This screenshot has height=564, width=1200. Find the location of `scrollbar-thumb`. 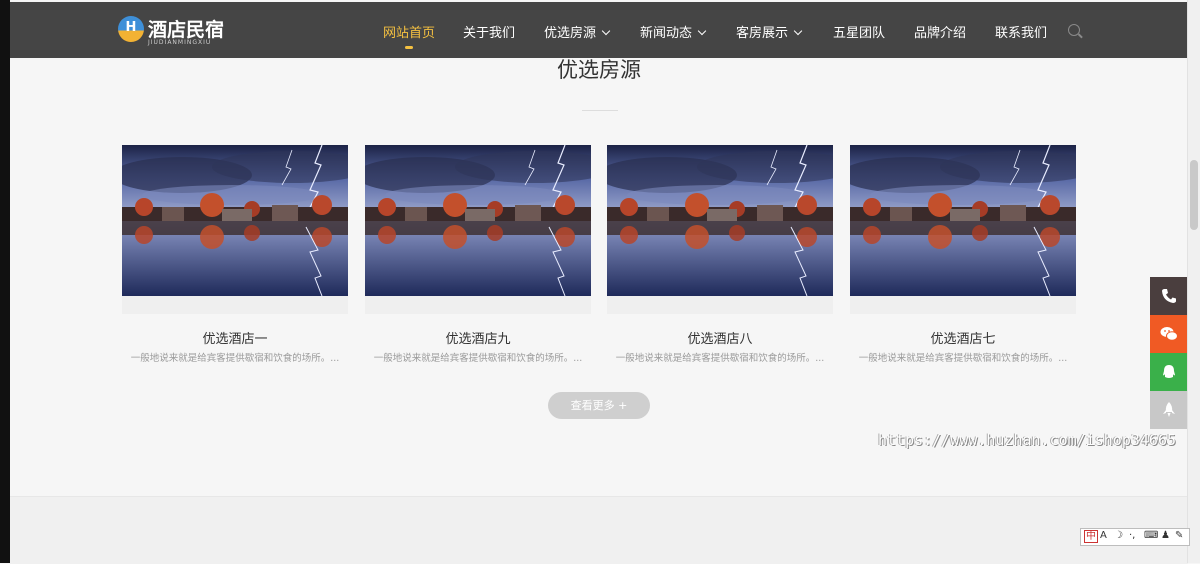

scrollbar-thumb is located at coordinates (1194, 195).